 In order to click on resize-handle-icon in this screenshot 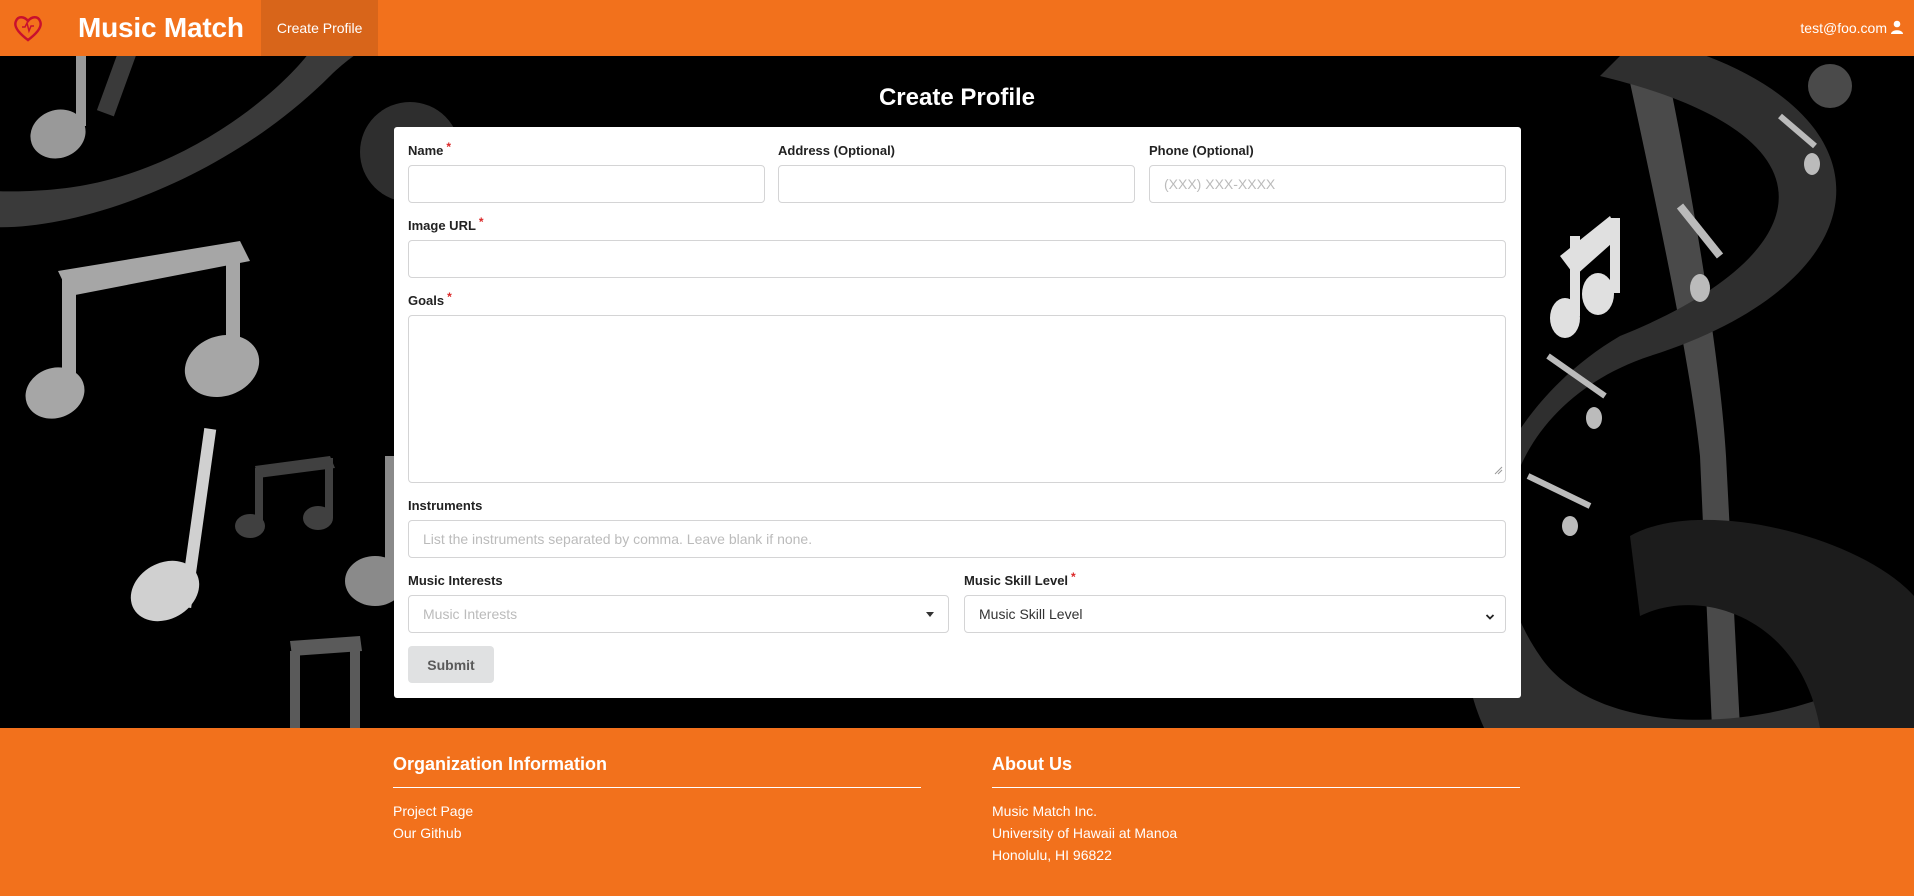, I will do `click(1498, 471)`.